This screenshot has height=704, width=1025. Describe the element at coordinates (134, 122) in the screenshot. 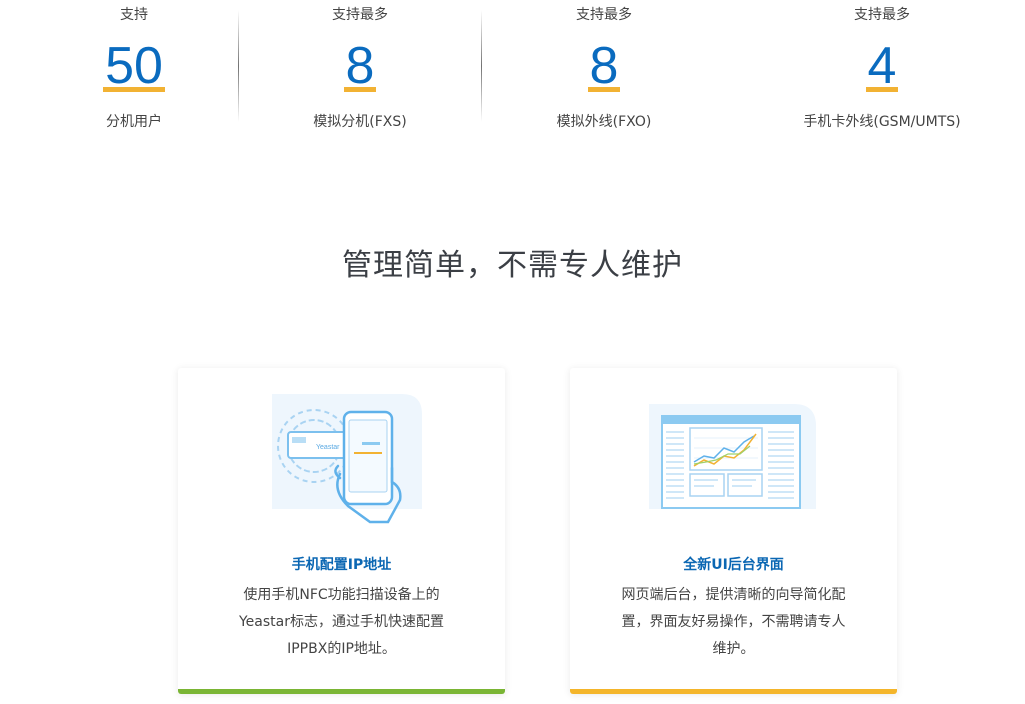

I see `stat-label: 分机用户` at that location.